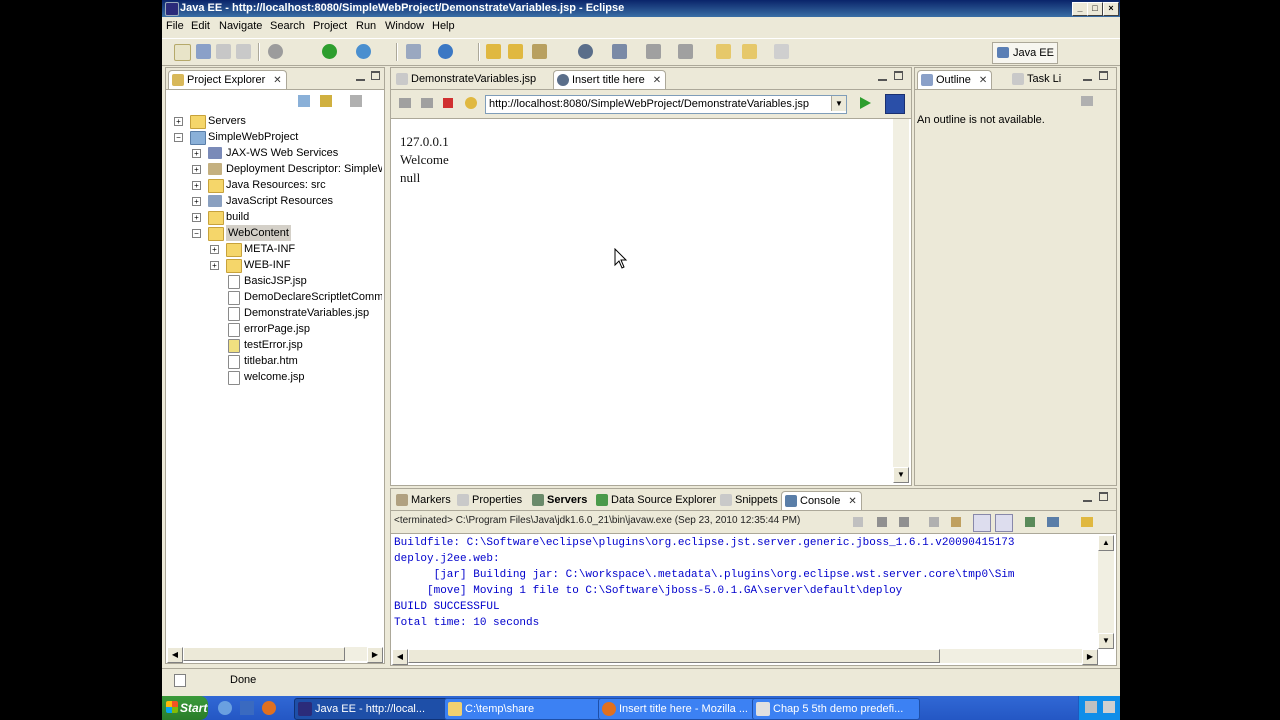 Image resolution: width=1280 pixels, height=720 pixels. I want to click on horizontal-scrollbar: ◀ ▶, so click(275, 655).